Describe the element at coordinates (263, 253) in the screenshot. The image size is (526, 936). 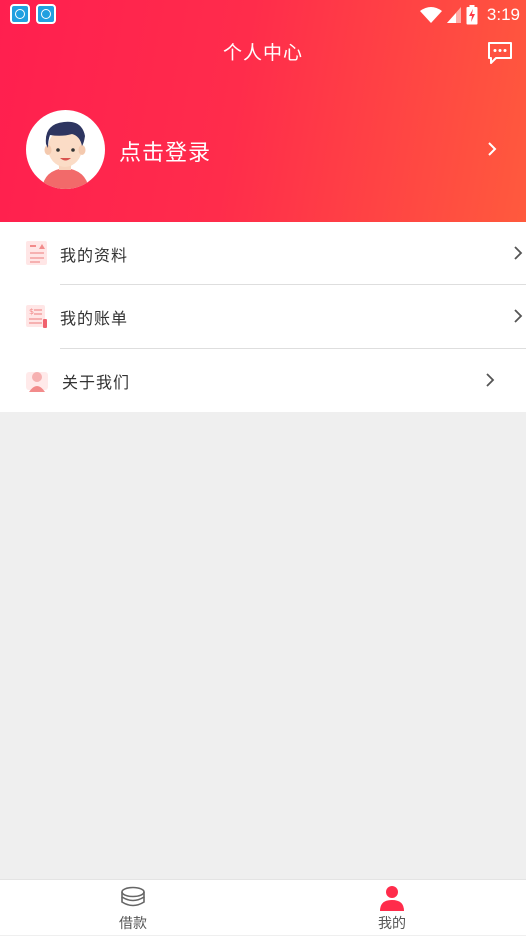
I see `menu-item-my-profile: 我的资料` at that location.